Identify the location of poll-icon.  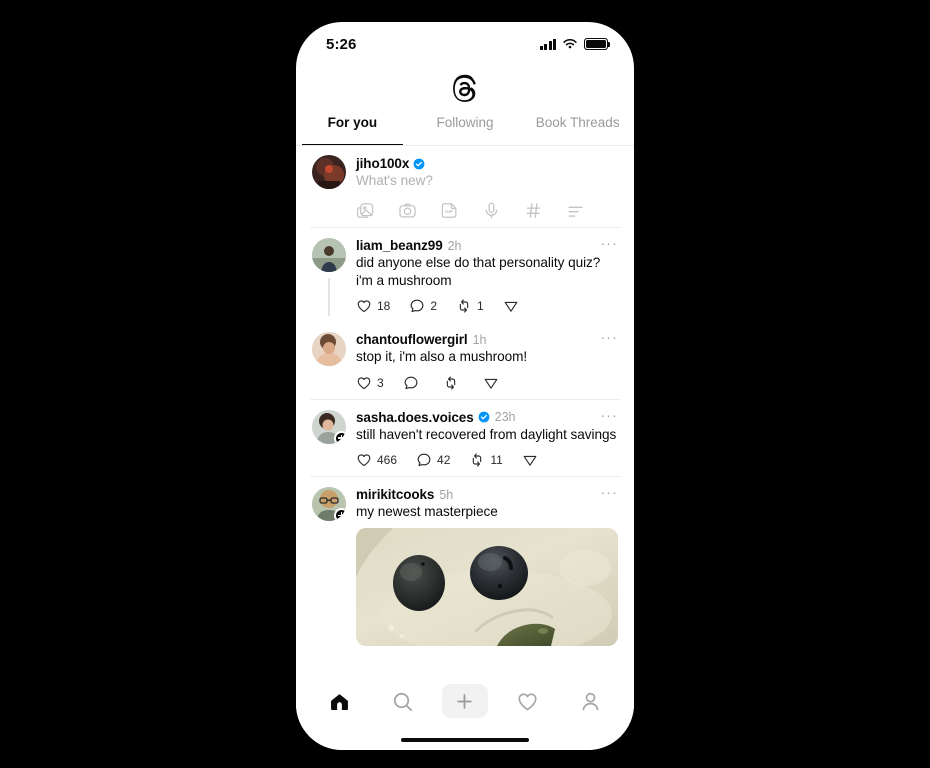
(575, 210).